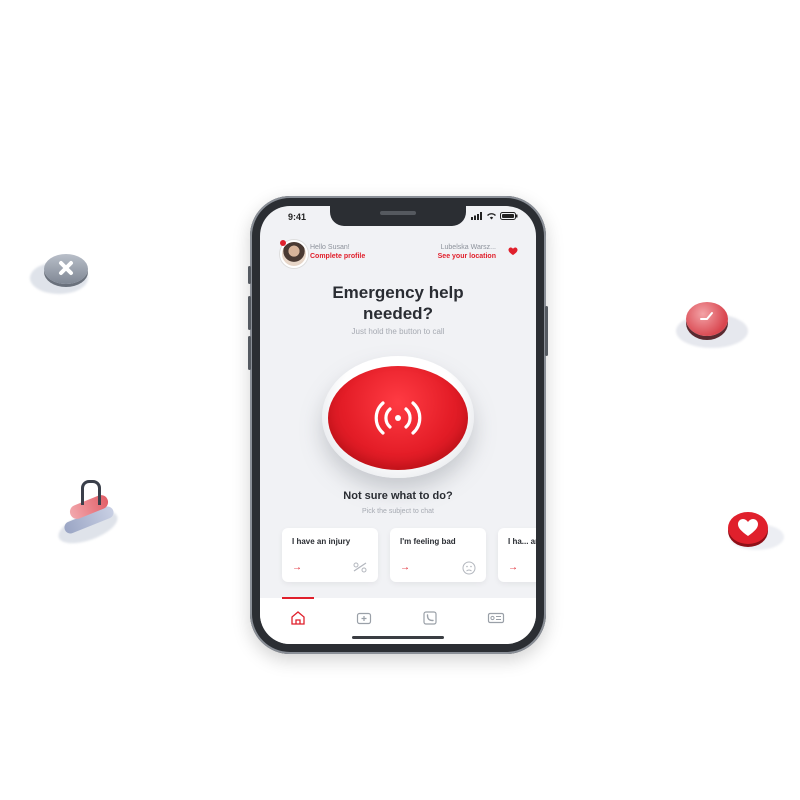 The width and height of the screenshot is (800, 800). Describe the element at coordinates (321, 541) in the screenshot. I see `subject-card-label: I have an injury` at that location.